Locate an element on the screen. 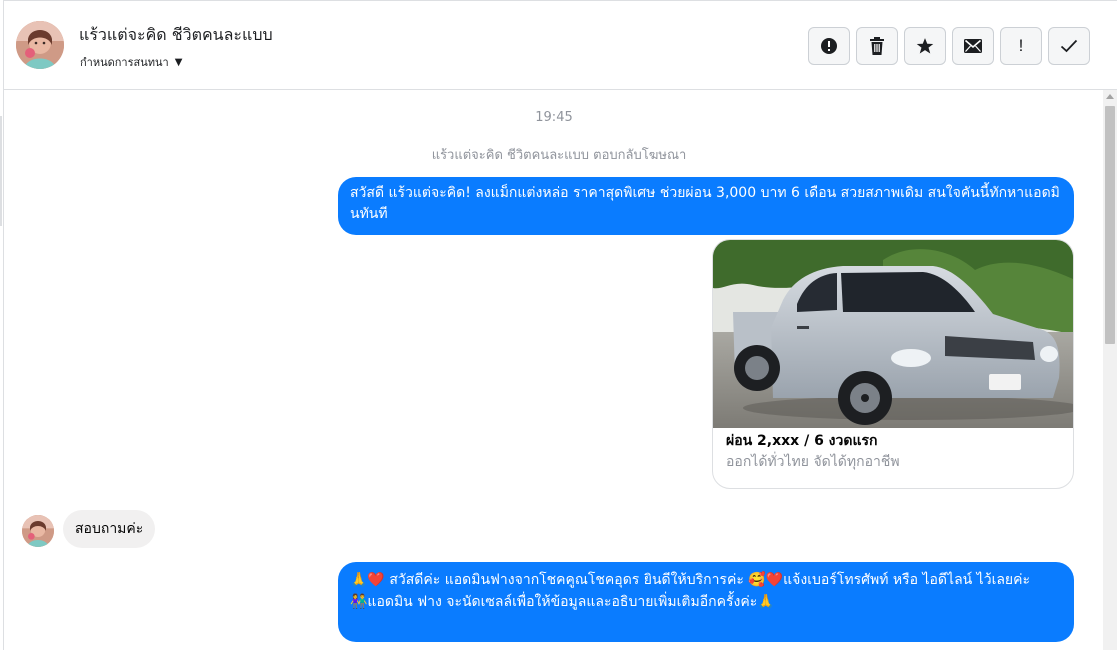 The image size is (1117, 650). check-icon is located at coordinates (1069, 46).